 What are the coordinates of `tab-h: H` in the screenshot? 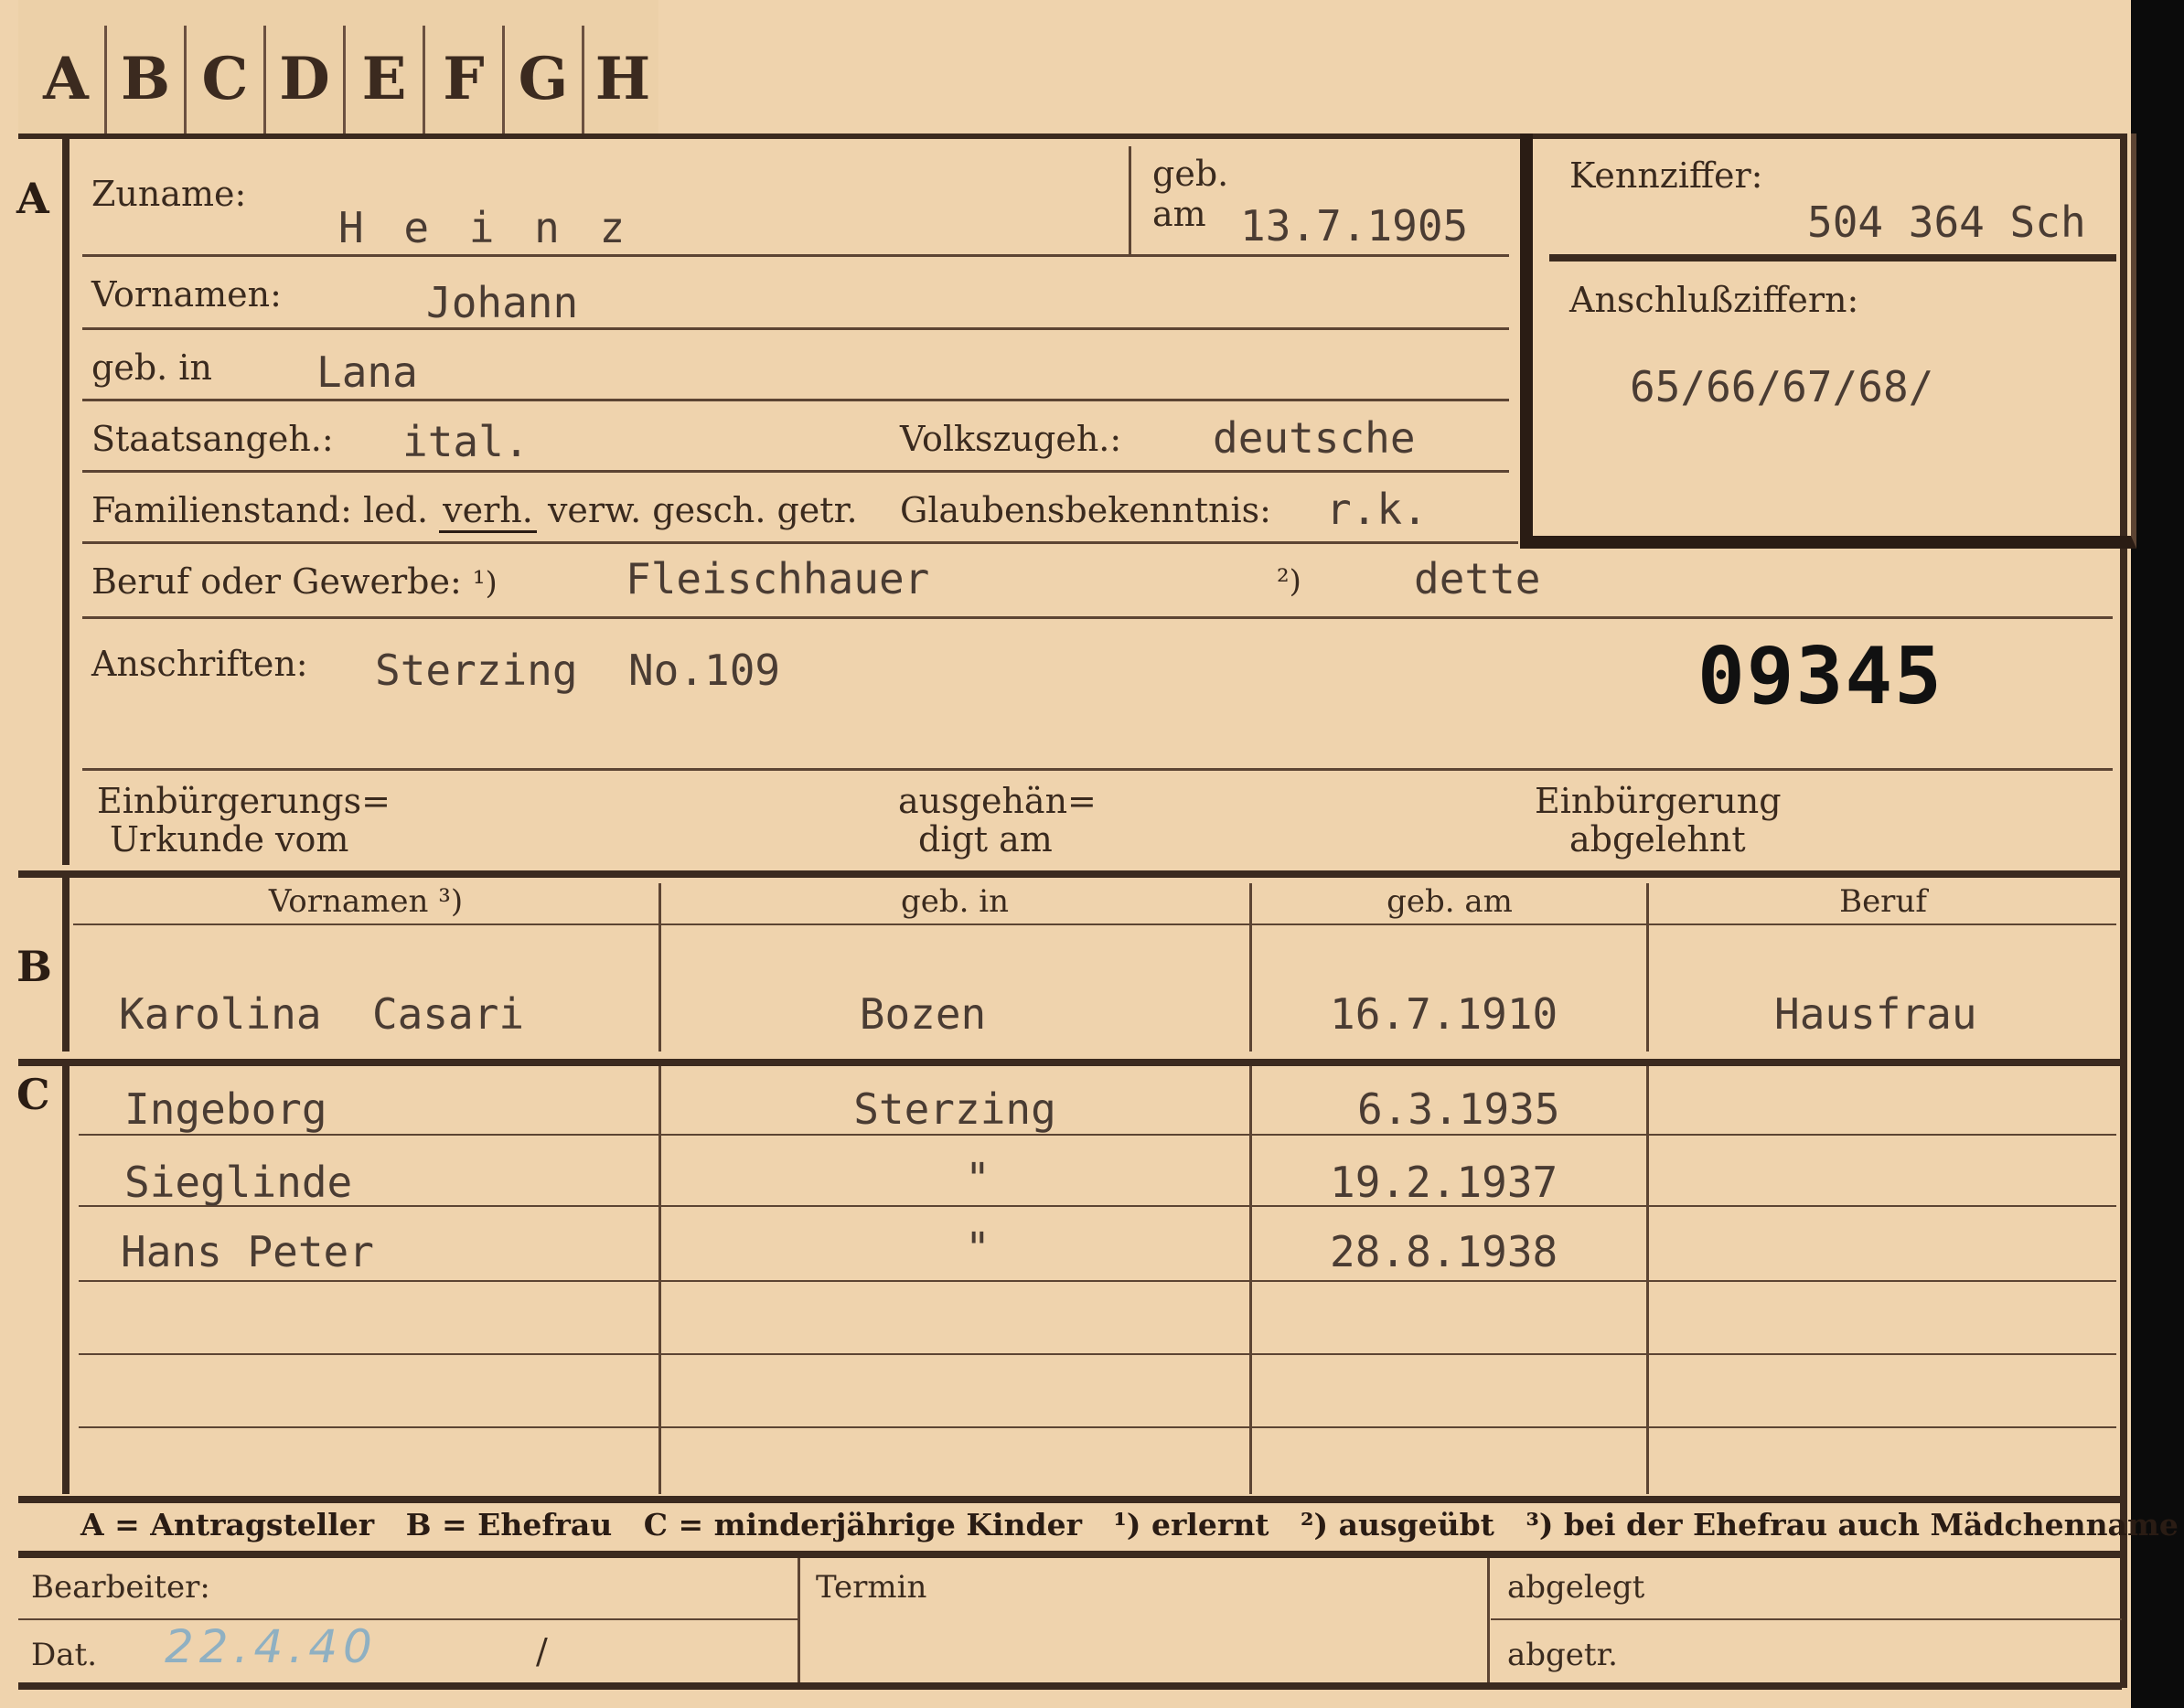 It's located at (622, 79).